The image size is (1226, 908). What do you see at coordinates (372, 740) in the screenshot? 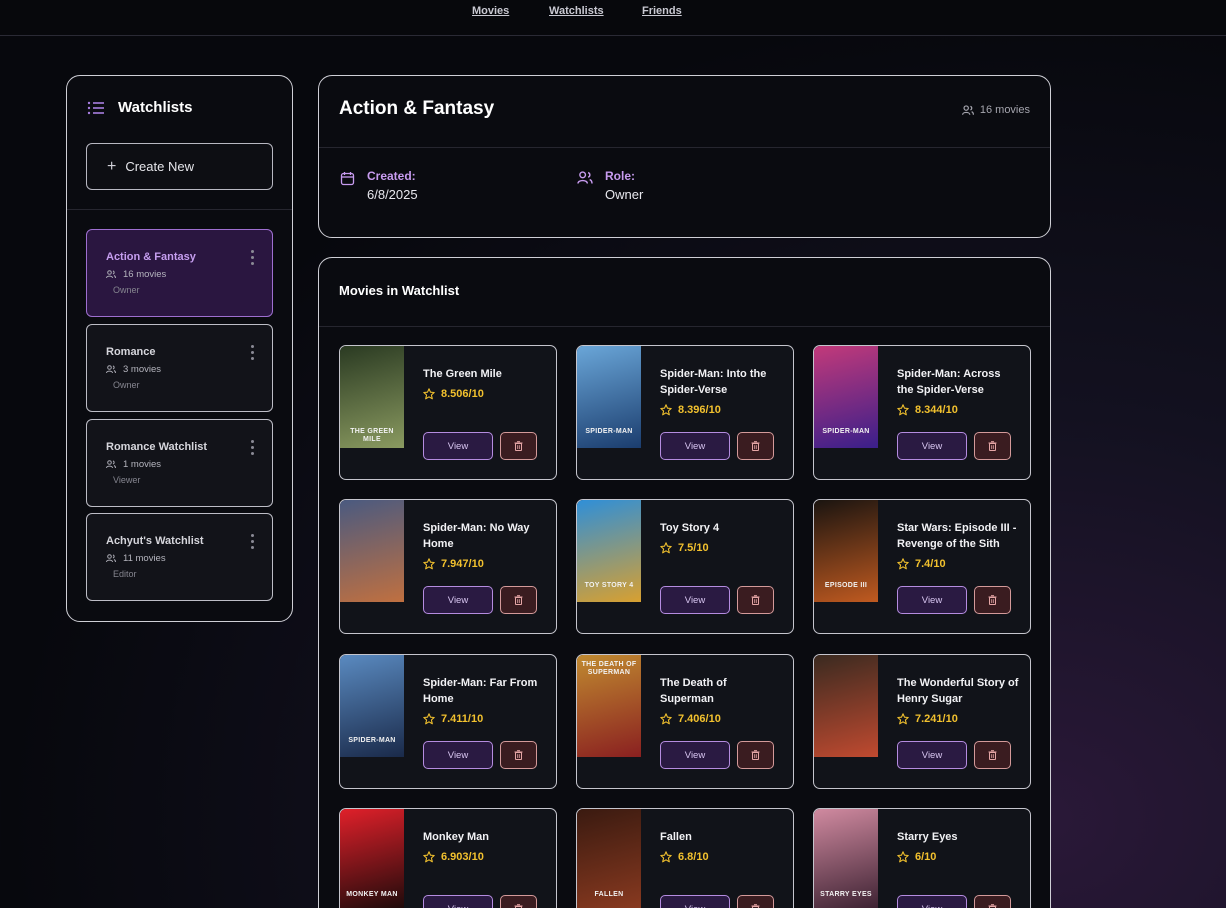
I see `poster-title-text: SPIDER-MAN` at bounding box center [372, 740].